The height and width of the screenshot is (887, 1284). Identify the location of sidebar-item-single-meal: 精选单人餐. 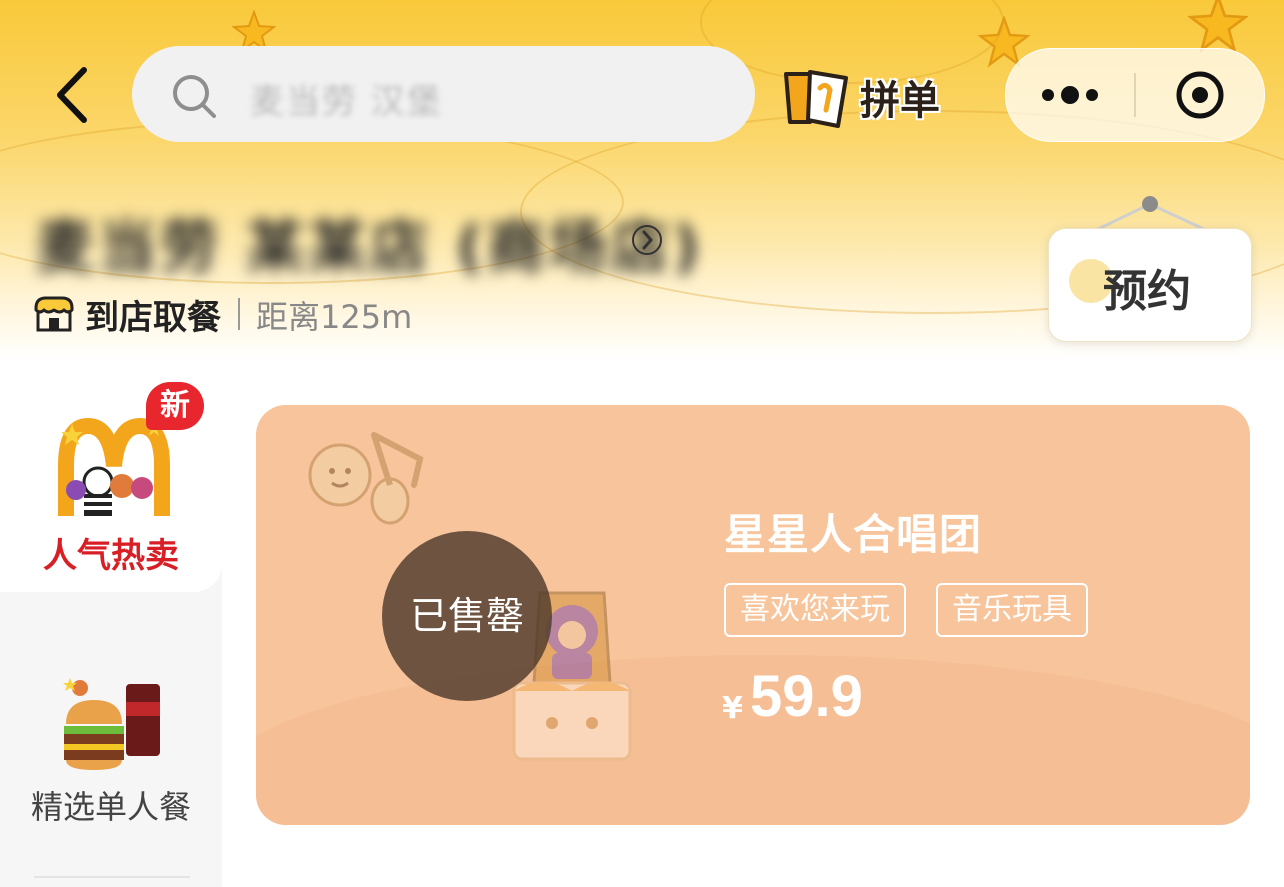
(111, 732).